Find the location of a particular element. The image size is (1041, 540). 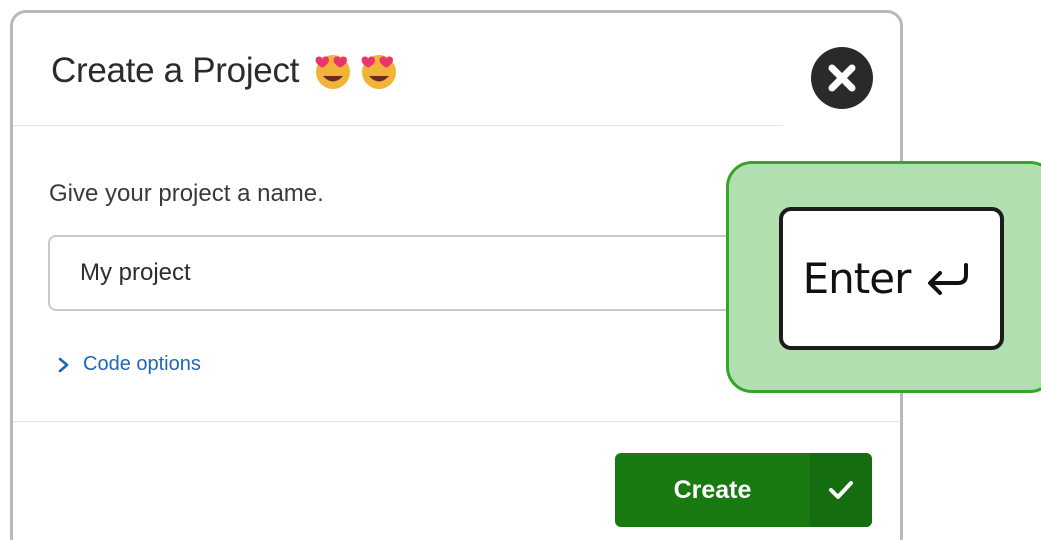

create-button: Create is located at coordinates (743, 490).